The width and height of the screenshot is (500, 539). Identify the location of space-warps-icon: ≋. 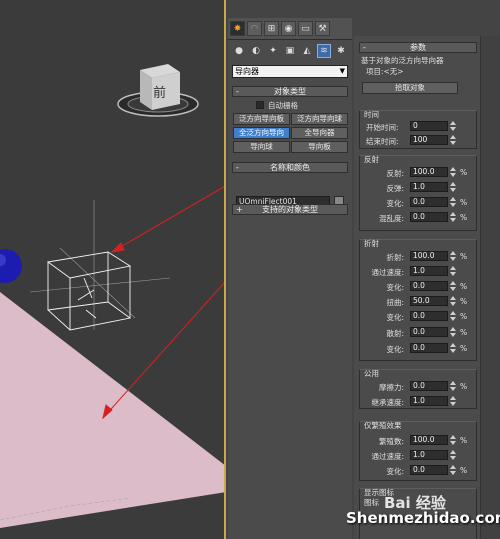
(324, 51).